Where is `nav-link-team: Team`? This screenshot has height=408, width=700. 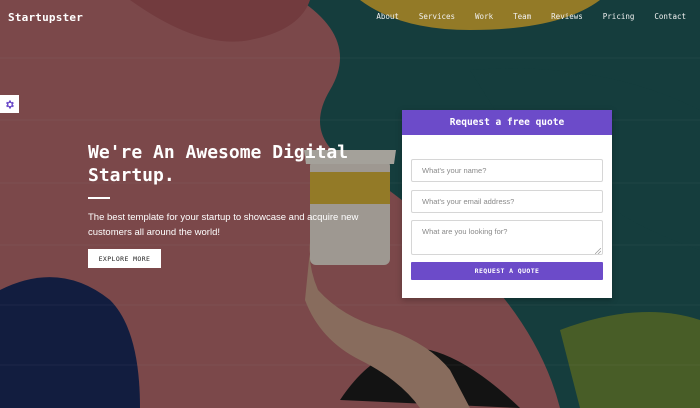 nav-link-team: Team is located at coordinates (522, 16).